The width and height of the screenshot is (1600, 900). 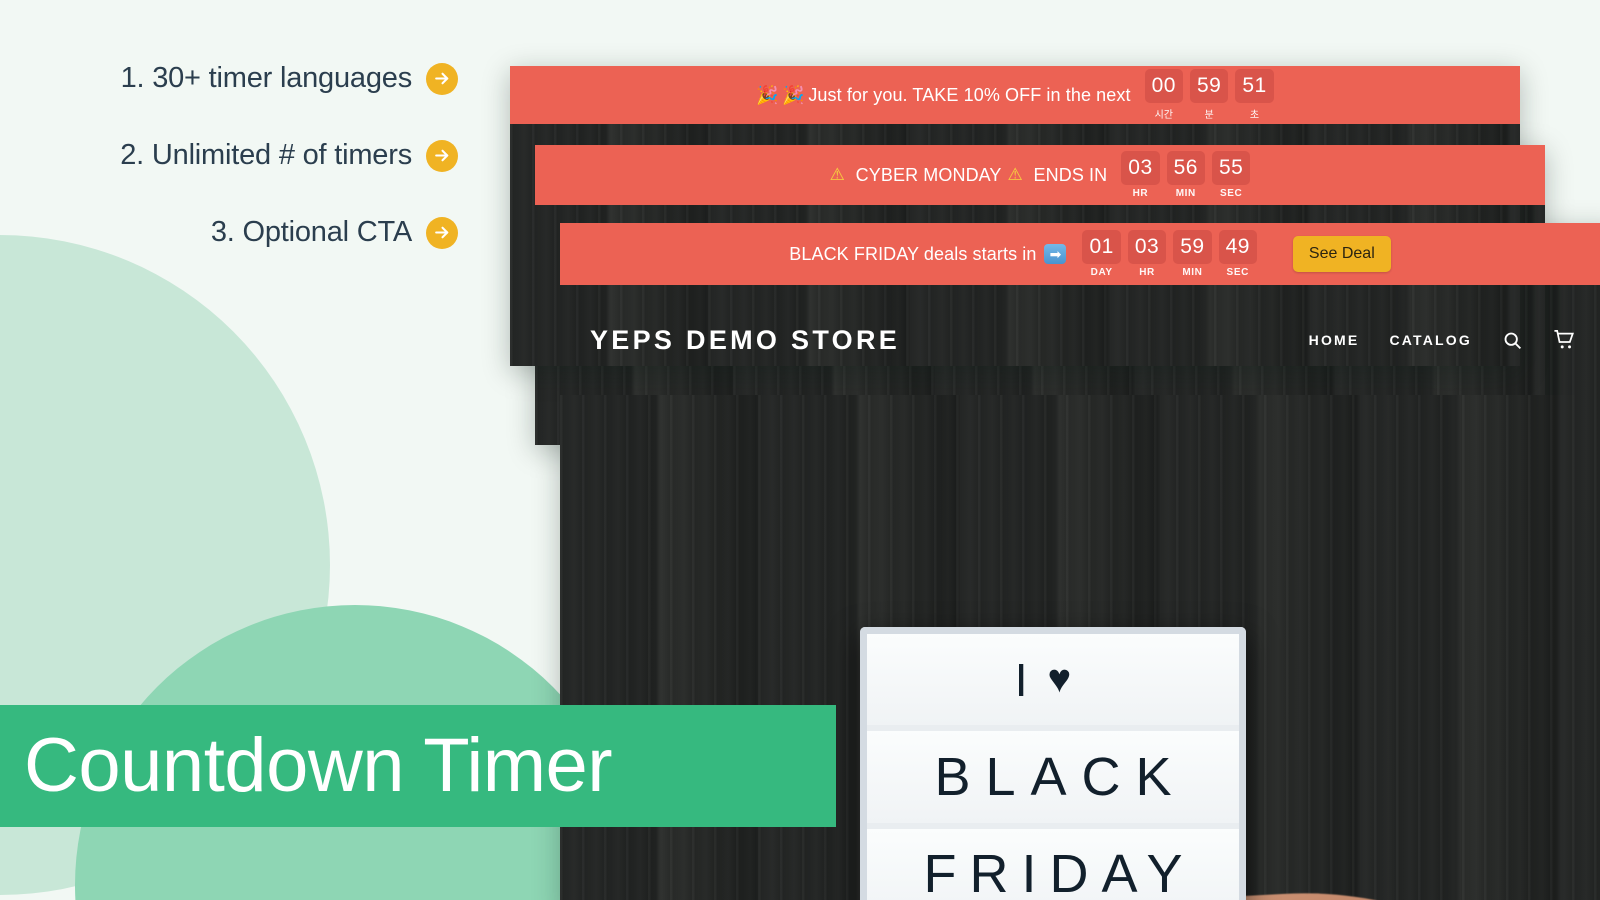 What do you see at coordinates (913, 253) in the screenshot?
I see `banner-text: BLACK FRIDAY deals starts in` at bounding box center [913, 253].